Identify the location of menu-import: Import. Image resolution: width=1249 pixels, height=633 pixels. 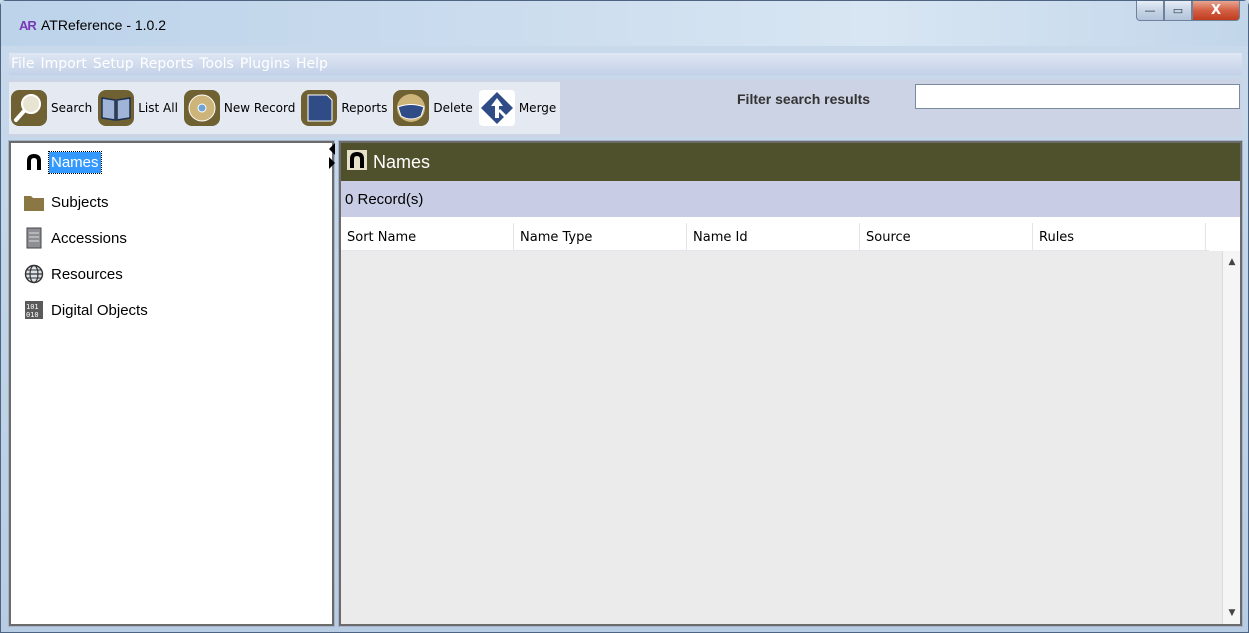
(63, 64).